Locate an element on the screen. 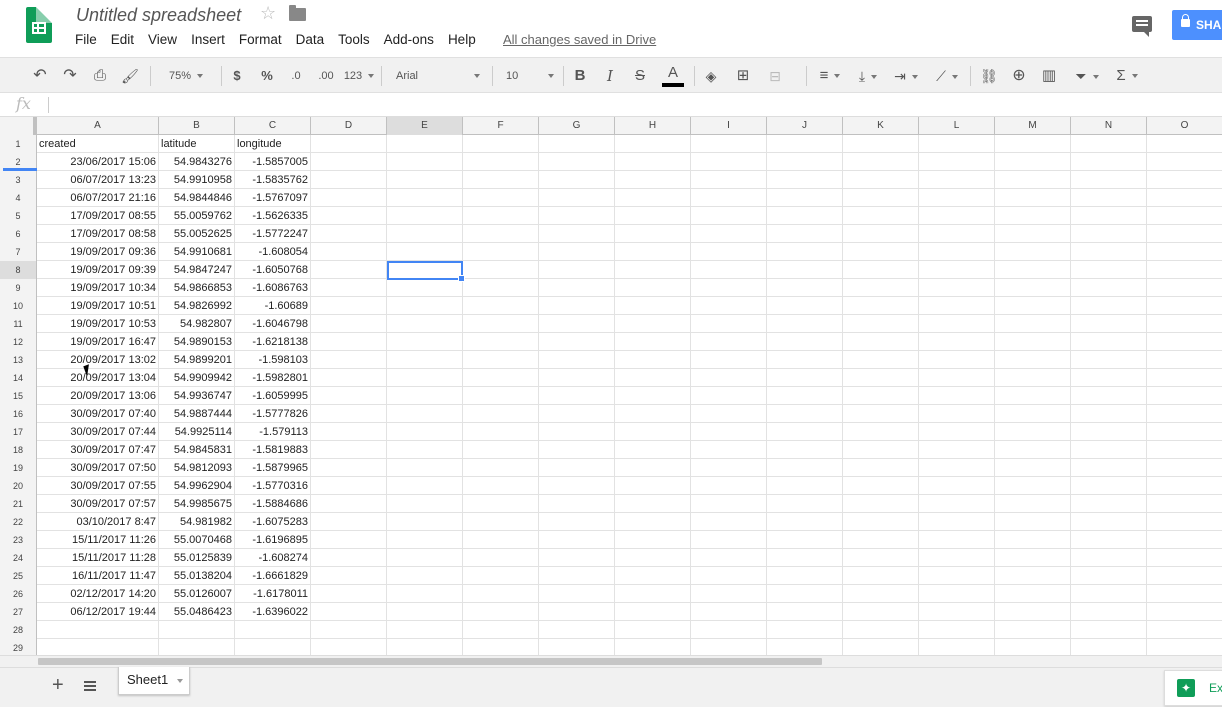  row-header: 15 is located at coordinates (18, 396).